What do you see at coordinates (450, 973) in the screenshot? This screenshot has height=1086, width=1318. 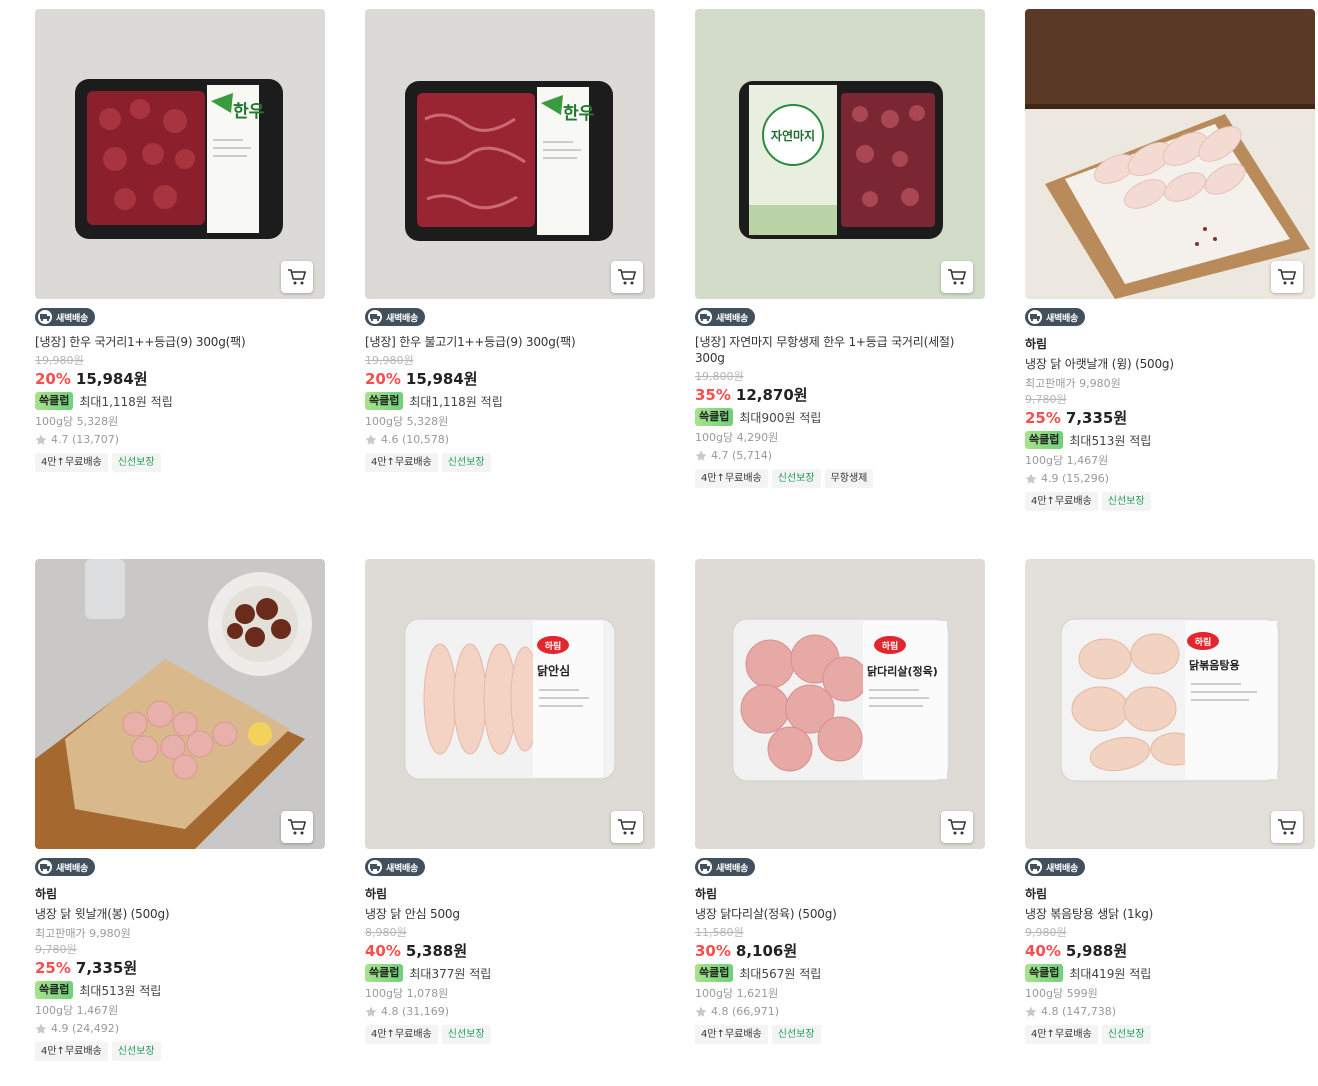 I see `reward-text: 최대377원 적립` at bounding box center [450, 973].